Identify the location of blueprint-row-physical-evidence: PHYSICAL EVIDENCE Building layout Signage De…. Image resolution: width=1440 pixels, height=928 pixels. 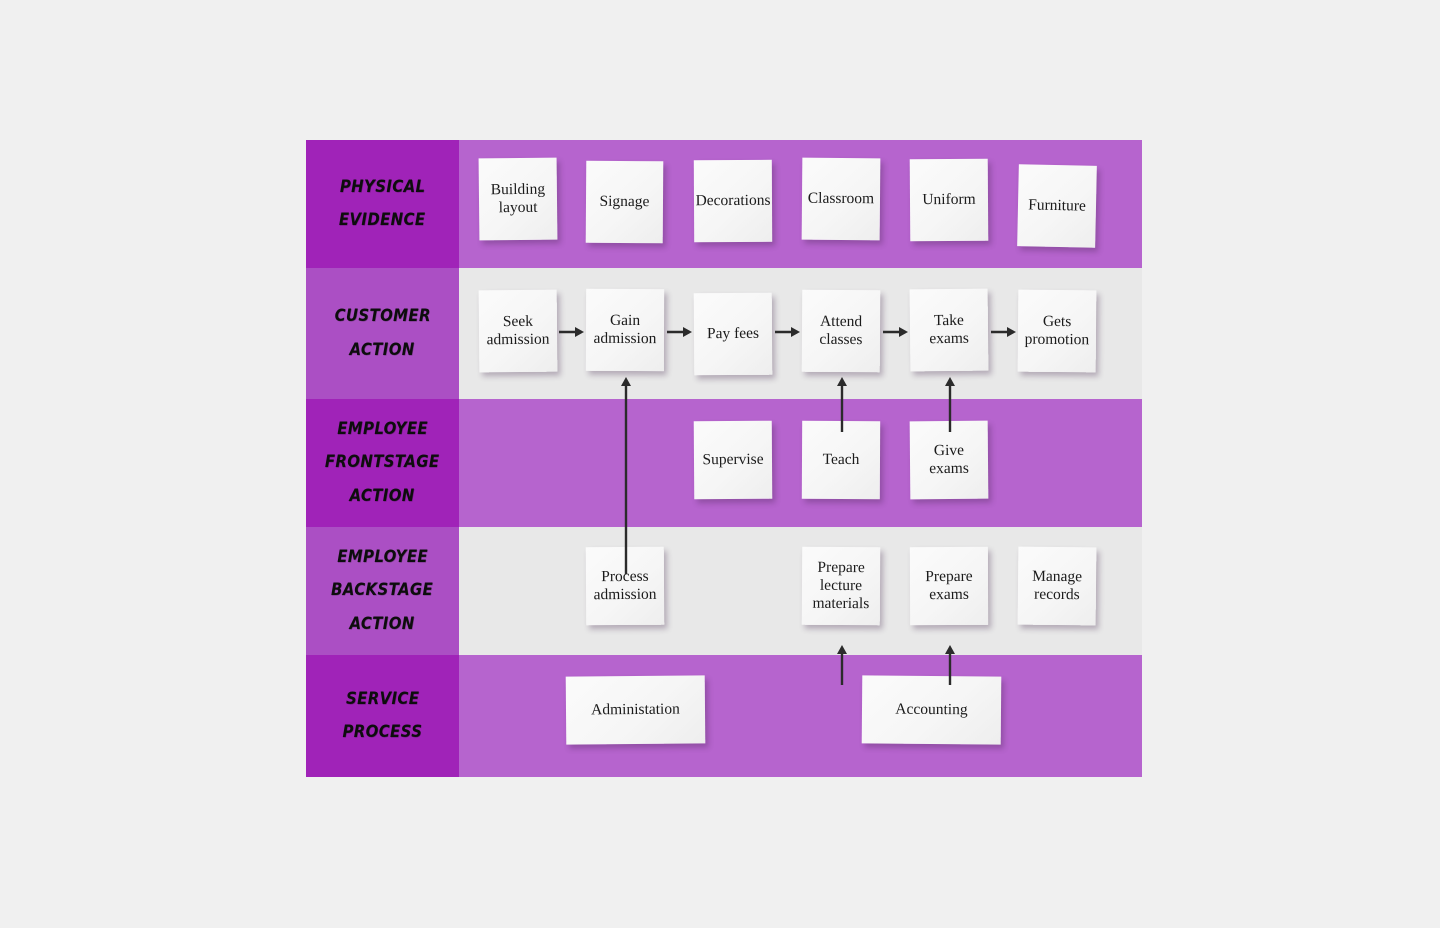
(724, 204).